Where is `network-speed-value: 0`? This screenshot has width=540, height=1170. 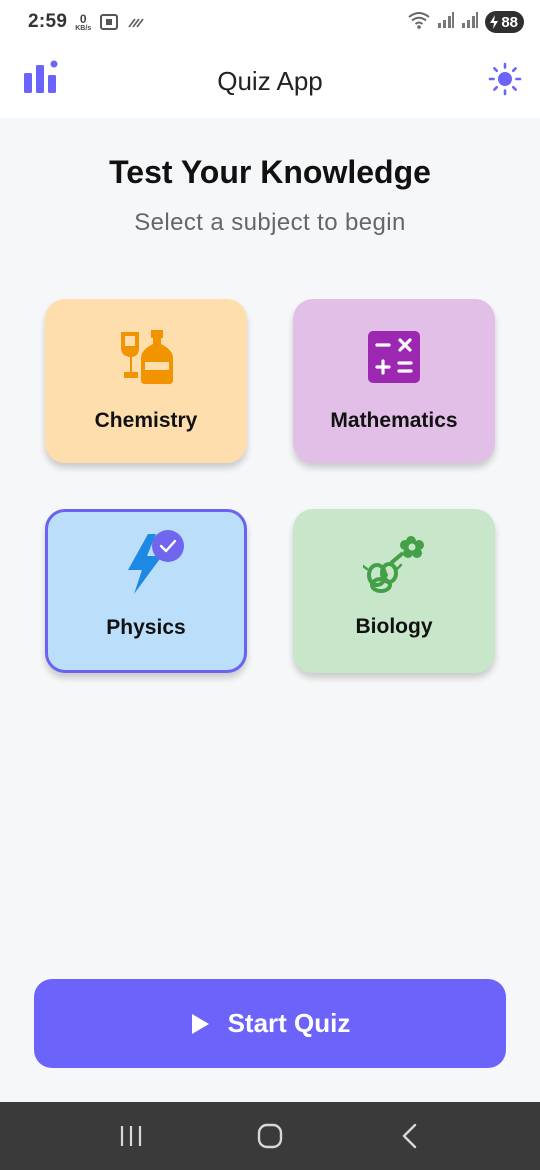
network-speed-value: 0 is located at coordinates (83, 18).